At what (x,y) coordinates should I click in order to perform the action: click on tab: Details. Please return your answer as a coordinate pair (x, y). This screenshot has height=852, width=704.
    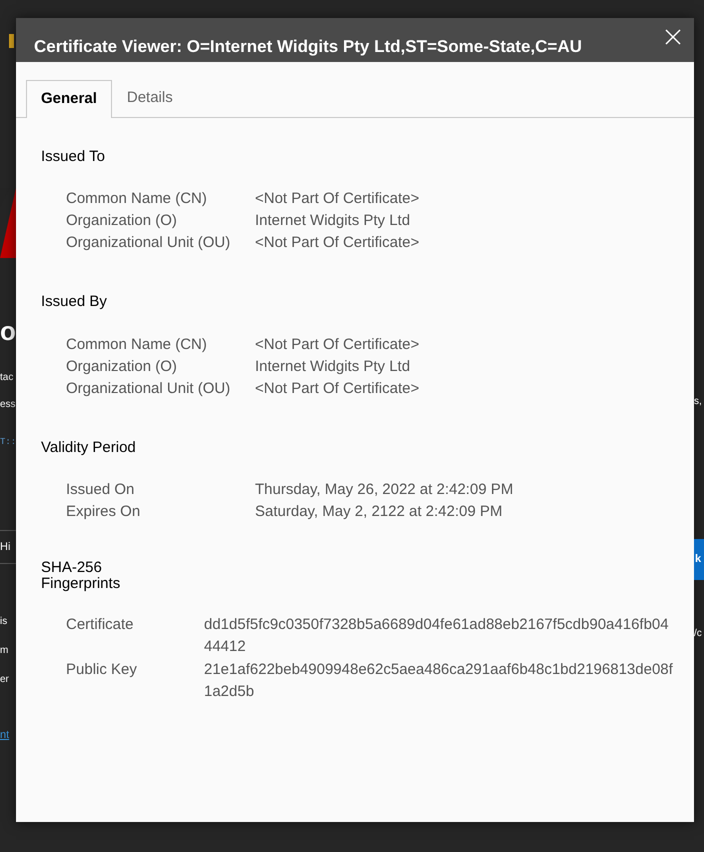
    Looking at the image, I should click on (150, 98).